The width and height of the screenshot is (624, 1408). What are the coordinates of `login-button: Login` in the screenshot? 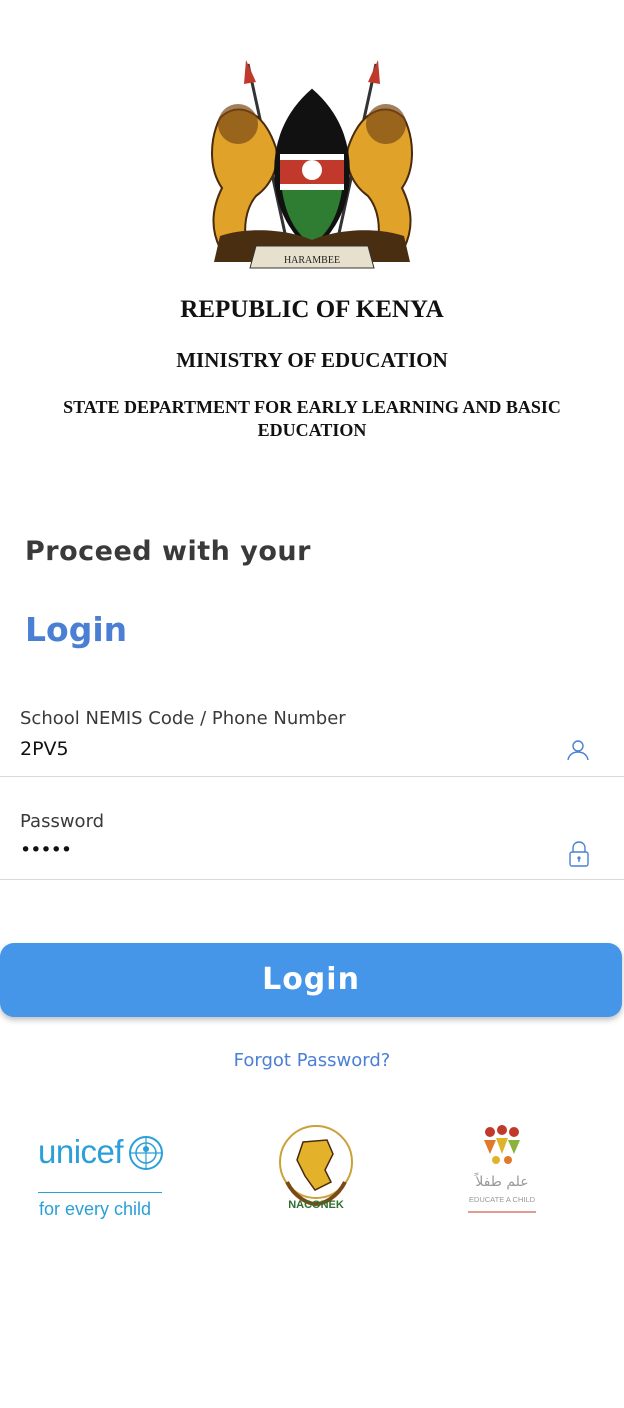 It's located at (311, 980).